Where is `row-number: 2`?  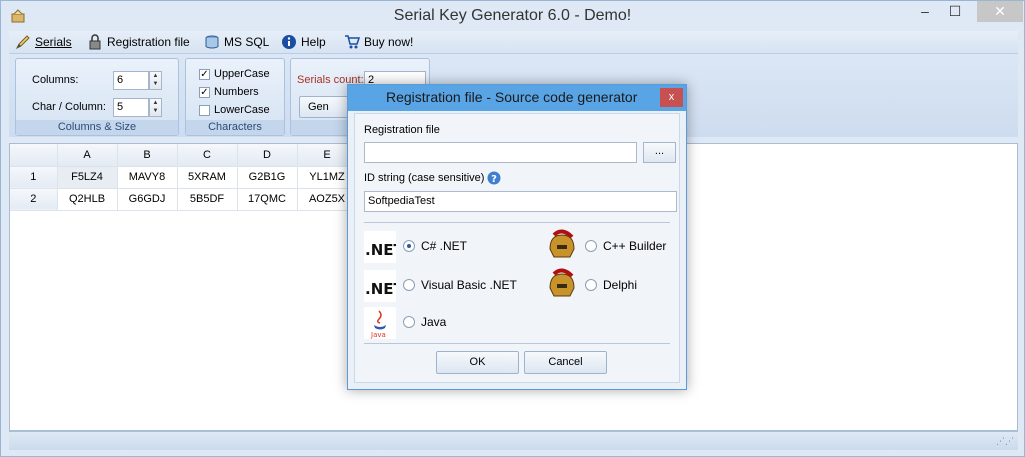 row-number: 2 is located at coordinates (34, 199).